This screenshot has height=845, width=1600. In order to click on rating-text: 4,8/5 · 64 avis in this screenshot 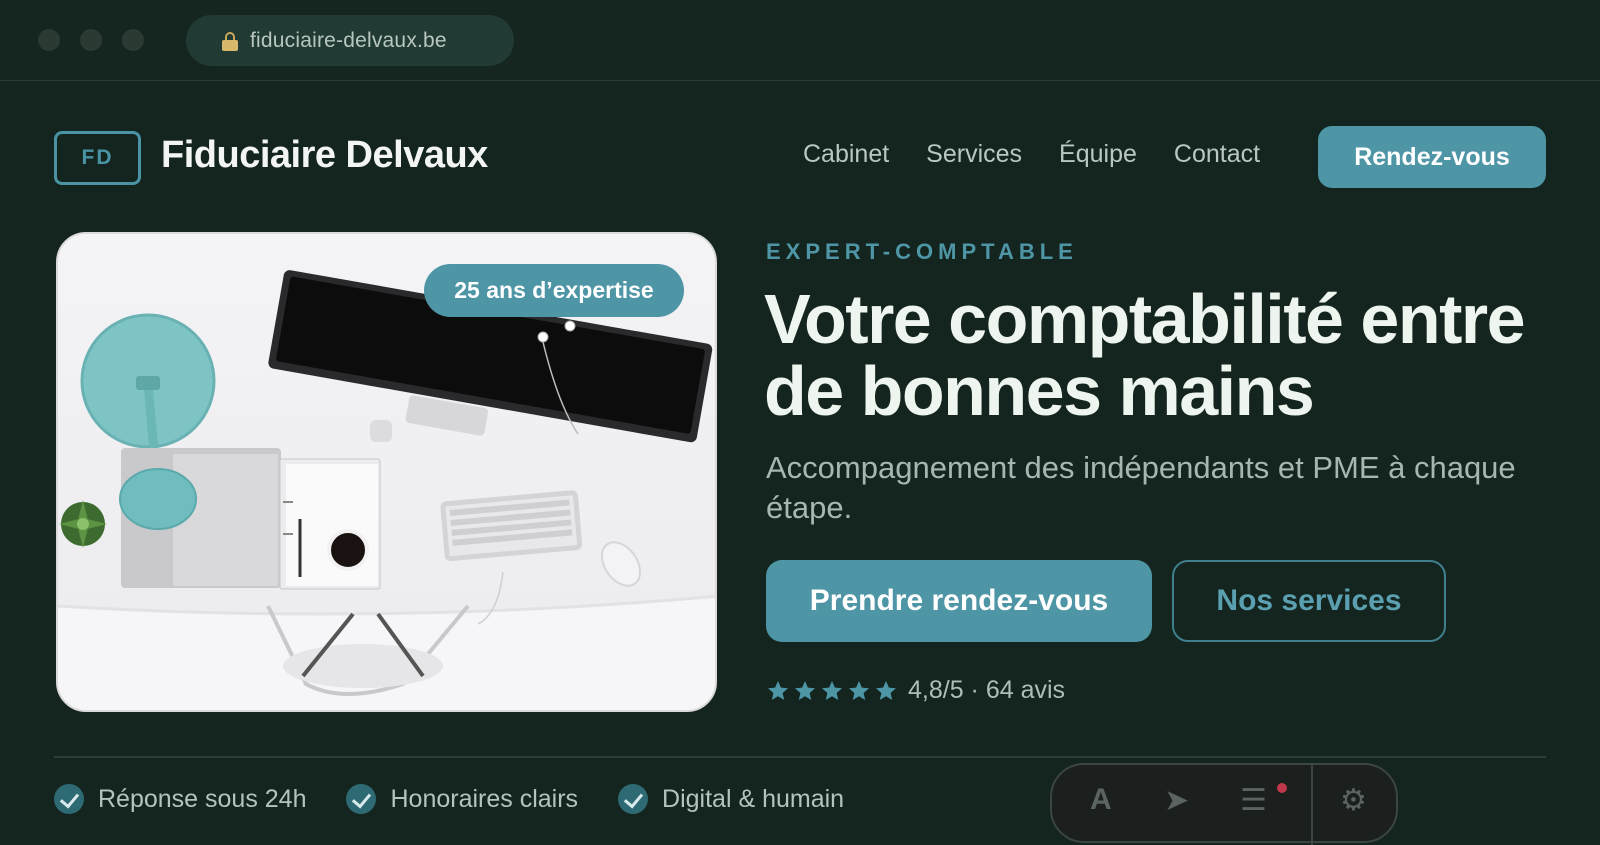, I will do `click(987, 690)`.